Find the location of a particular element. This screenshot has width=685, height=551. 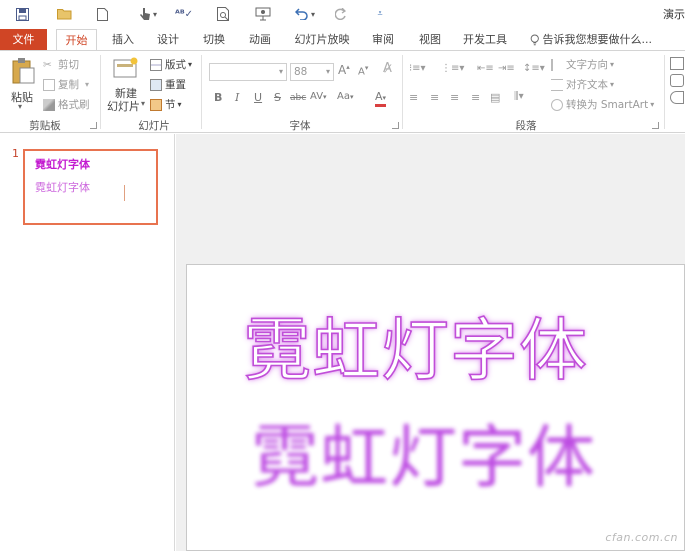

grow-font-button: A▴ is located at coordinates (344, 70).